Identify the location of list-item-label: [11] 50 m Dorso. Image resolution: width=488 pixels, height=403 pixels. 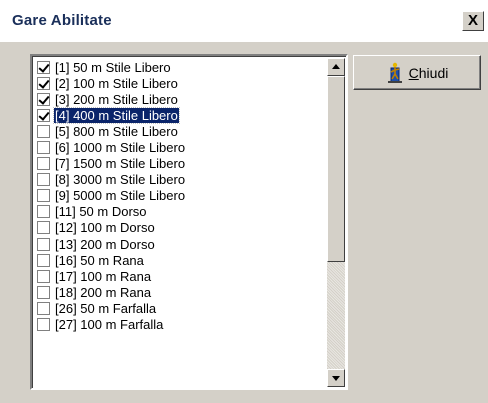
(101, 212).